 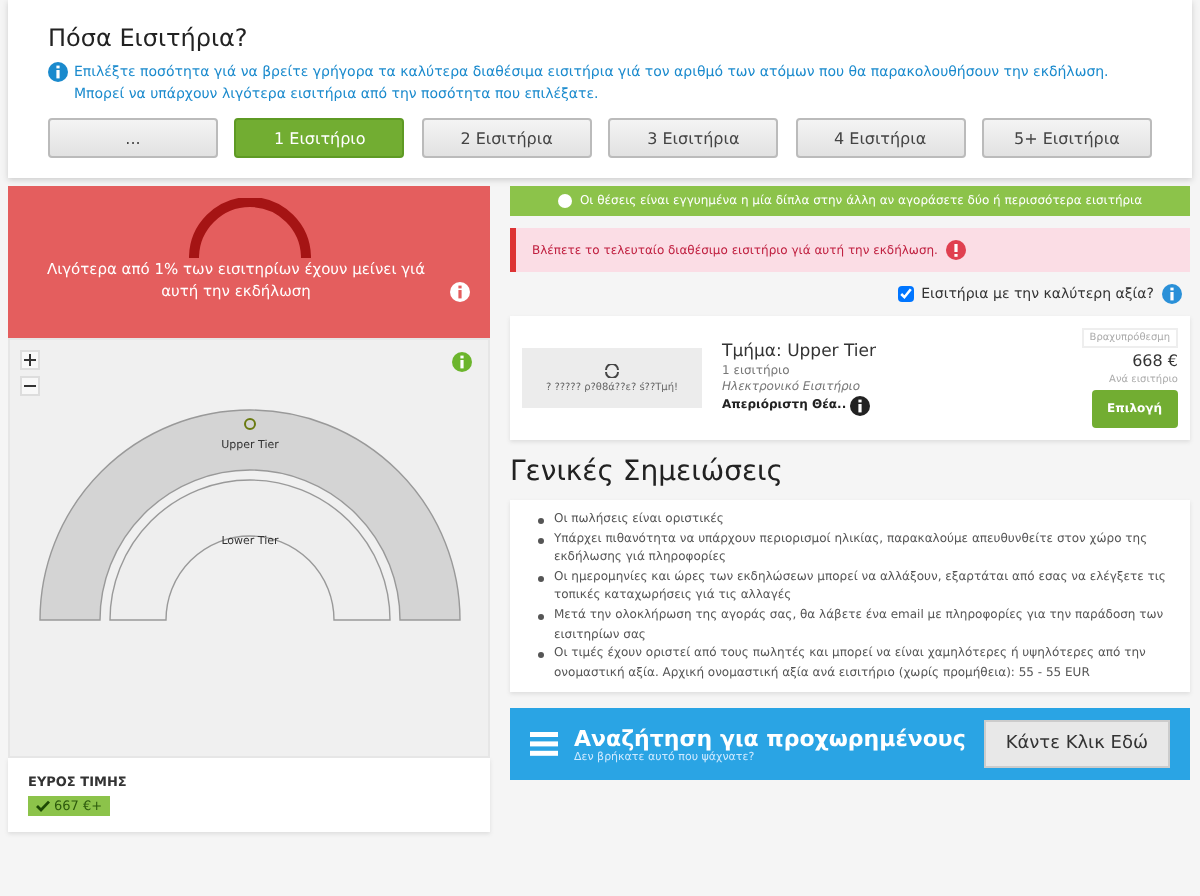 I want to click on zoom-in-button, so click(x=30, y=360).